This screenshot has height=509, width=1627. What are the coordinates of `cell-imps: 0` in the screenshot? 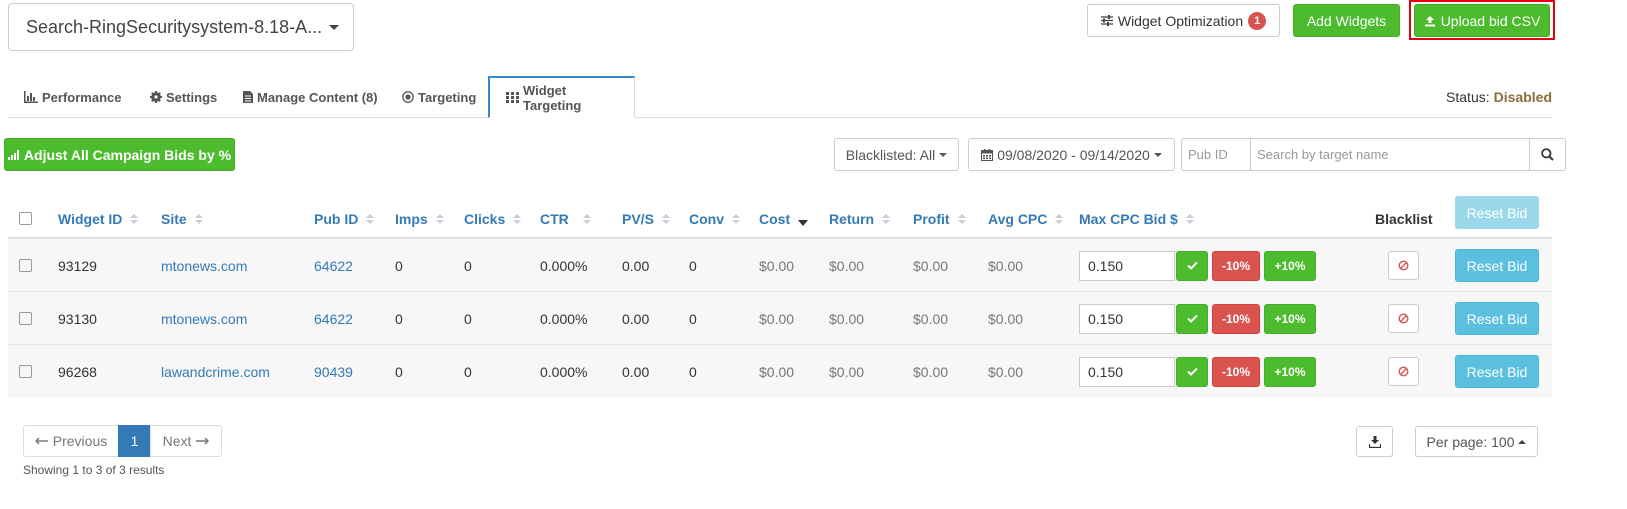 It's located at (399, 371).